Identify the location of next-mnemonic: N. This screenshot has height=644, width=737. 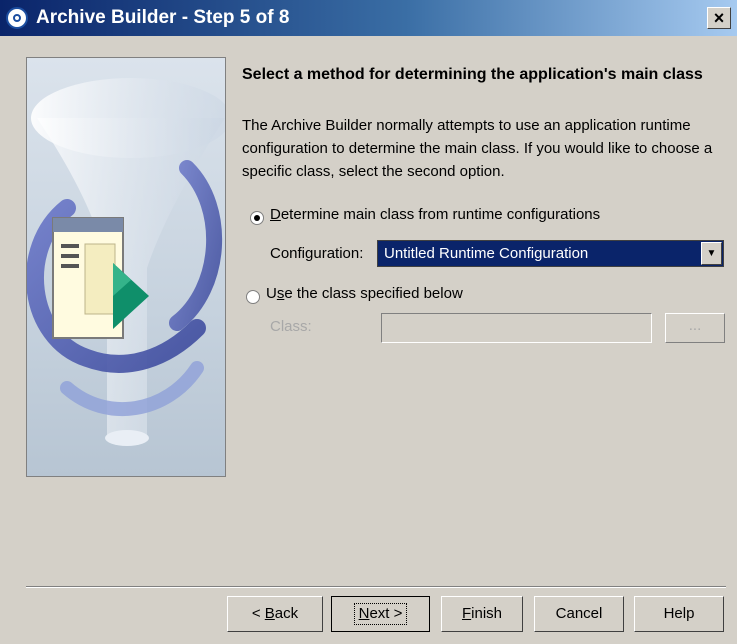
(364, 613).